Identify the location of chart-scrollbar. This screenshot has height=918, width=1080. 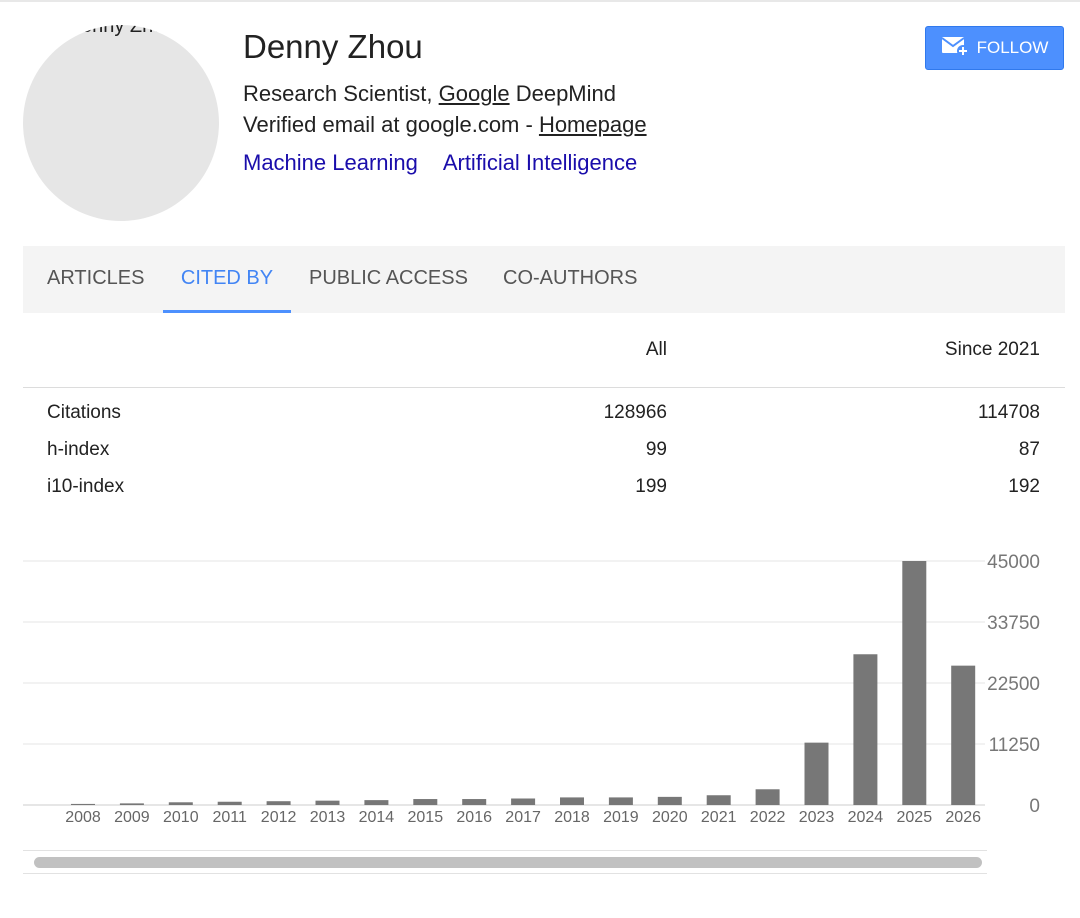
(505, 862).